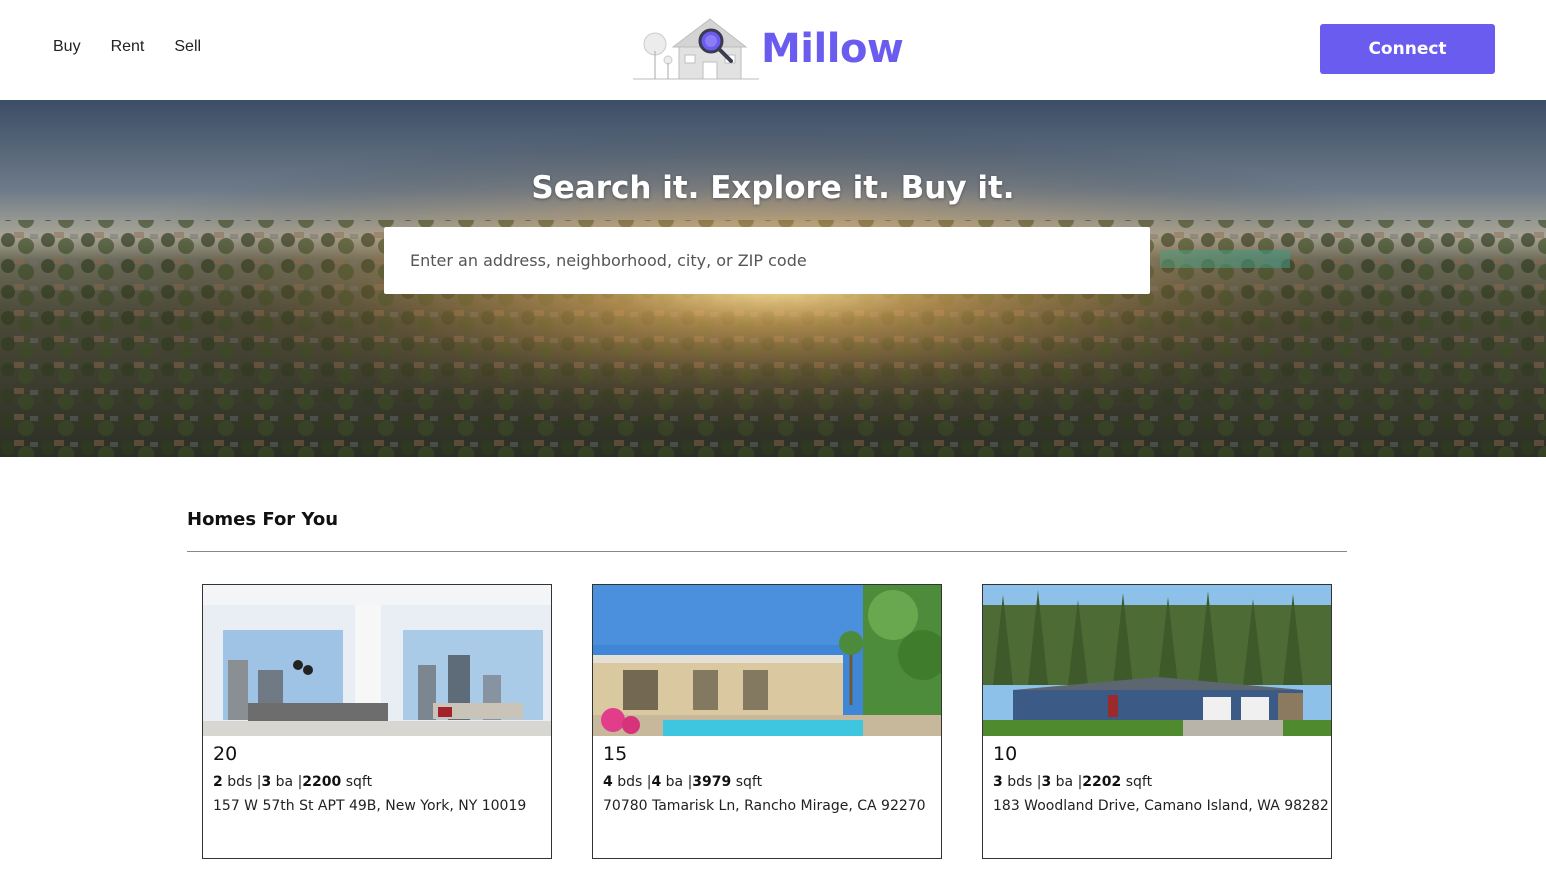 The width and height of the screenshot is (1546, 887). What do you see at coordinates (322, 782) in the screenshot?
I see `sqft-count: 2200` at bounding box center [322, 782].